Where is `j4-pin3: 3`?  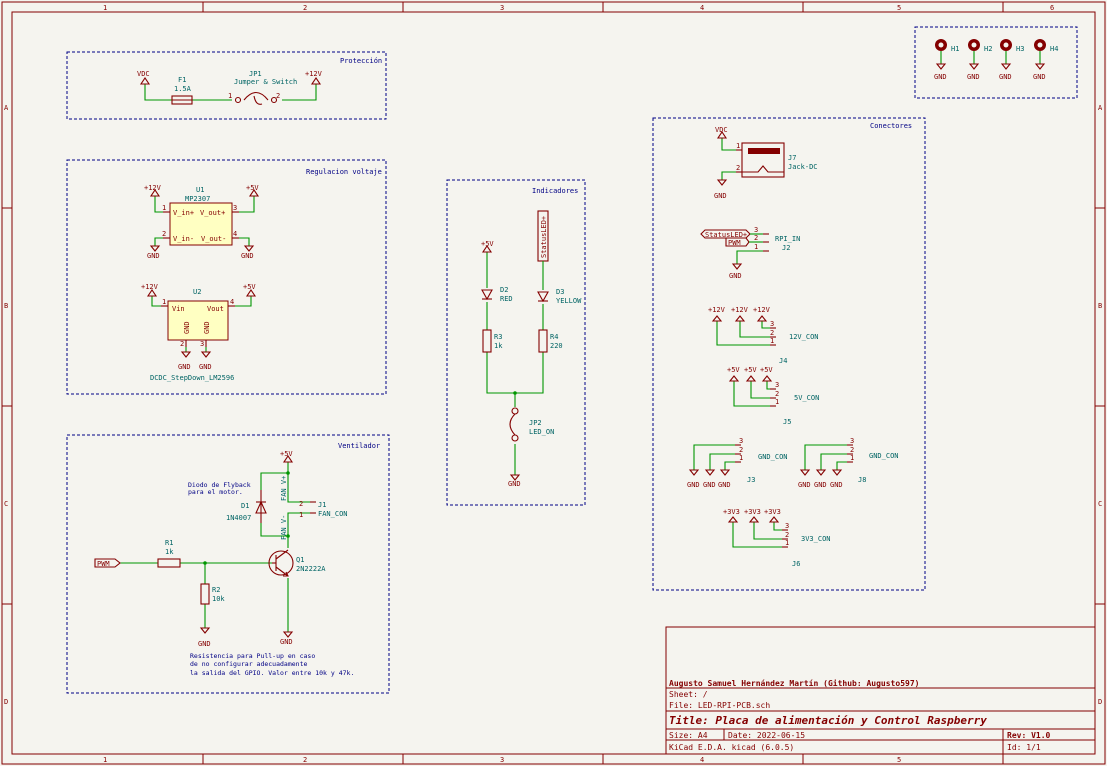
j4-pin3: 3 is located at coordinates (772, 324).